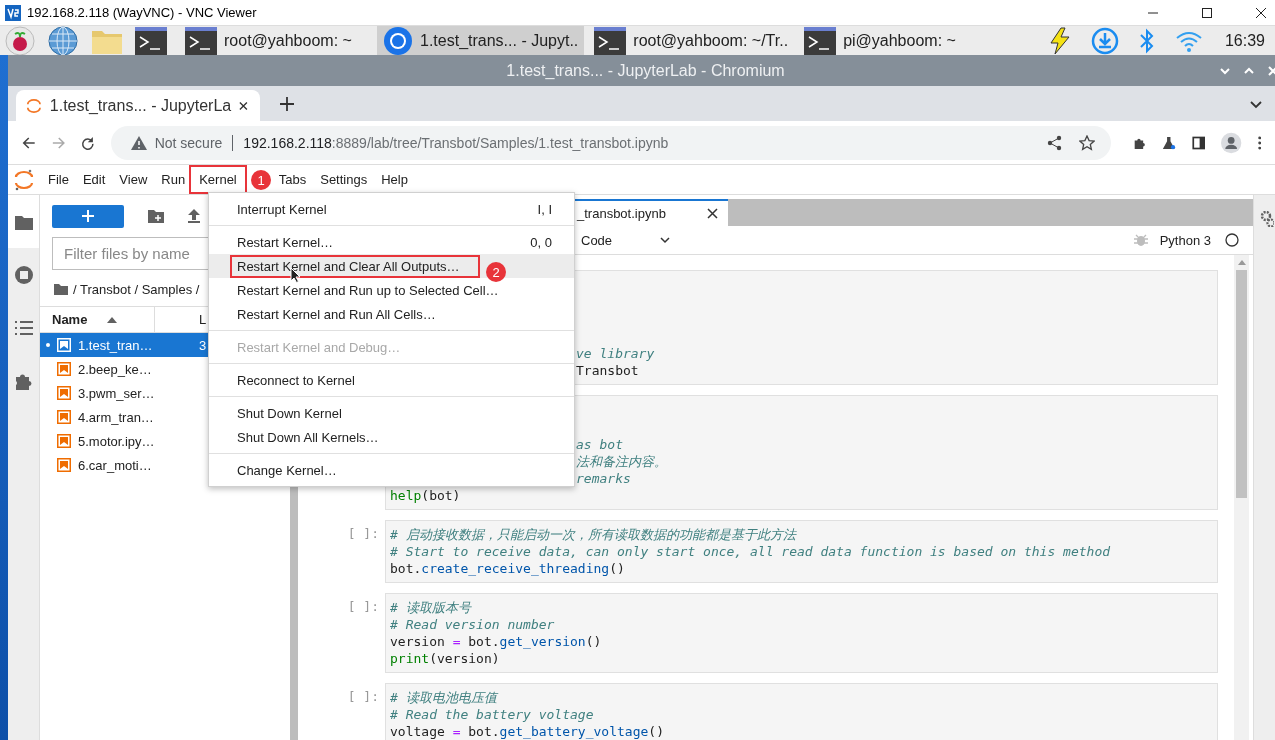 The width and height of the screenshot is (1275, 740). Describe the element at coordinates (426, 495) in the screenshot. I see `code-line: help(bot)` at that location.